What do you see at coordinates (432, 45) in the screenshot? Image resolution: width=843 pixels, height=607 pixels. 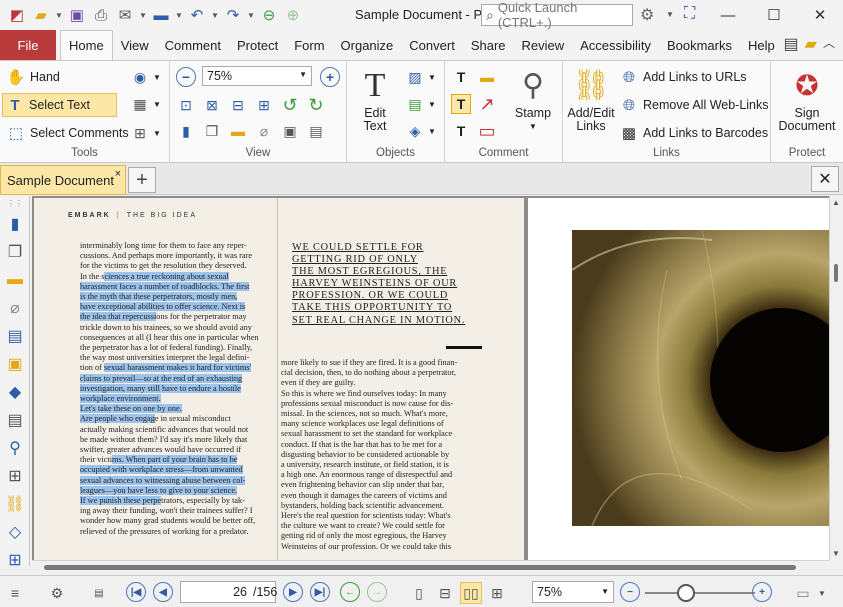 I see `tab-convert: Convert` at bounding box center [432, 45].